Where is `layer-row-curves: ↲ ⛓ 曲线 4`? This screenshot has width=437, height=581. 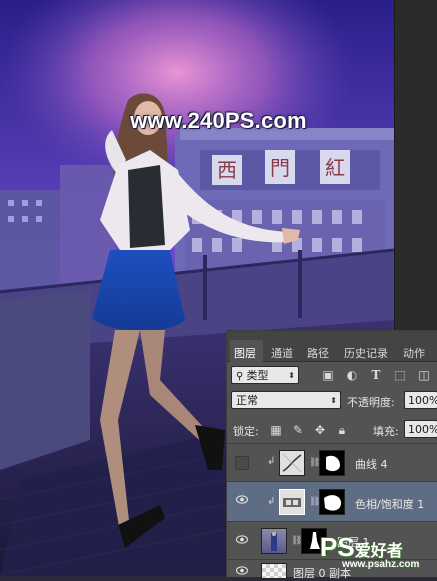 layer-row-curves: ↲ ⛓ 曲线 4 is located at coordinates (332, 462).